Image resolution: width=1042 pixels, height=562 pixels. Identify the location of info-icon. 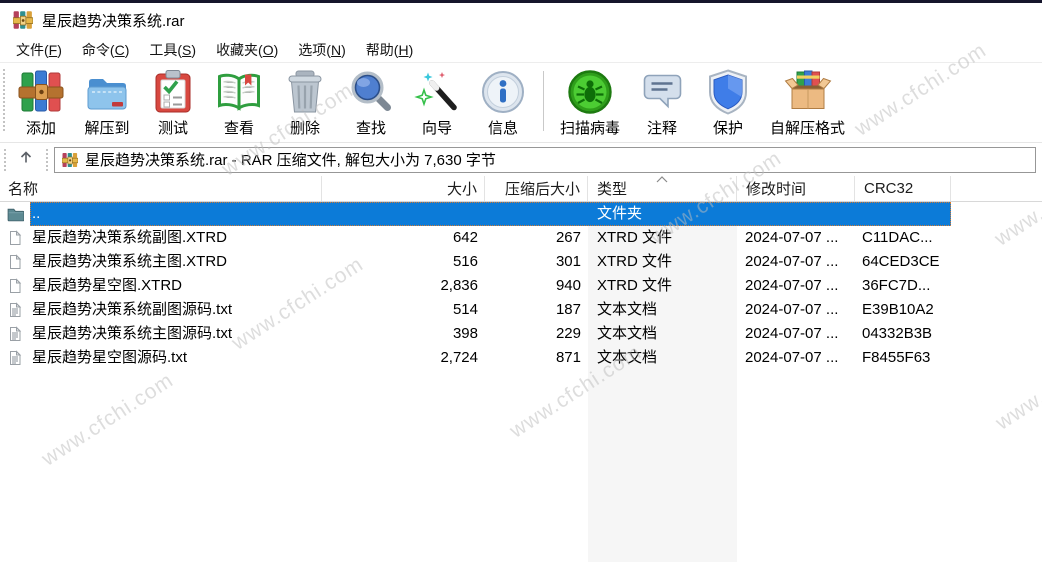
(503, 92).